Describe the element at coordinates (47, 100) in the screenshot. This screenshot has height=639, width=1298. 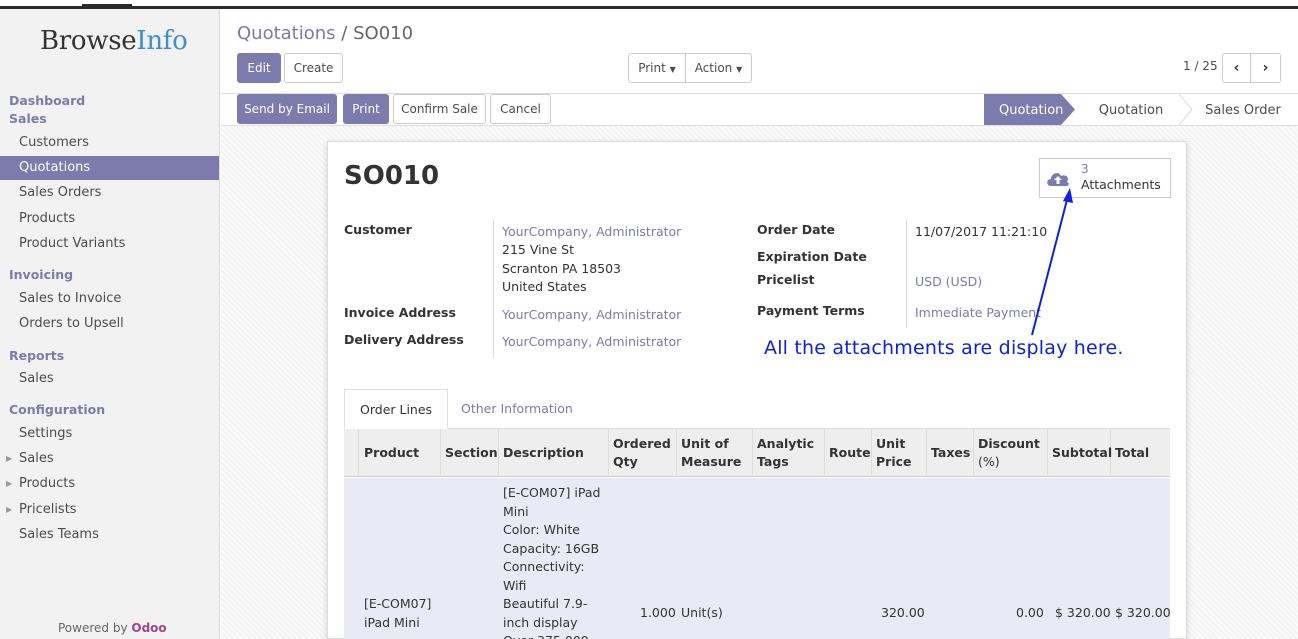
I see `sidebar-item-dashboard: Dashboard` at that location.